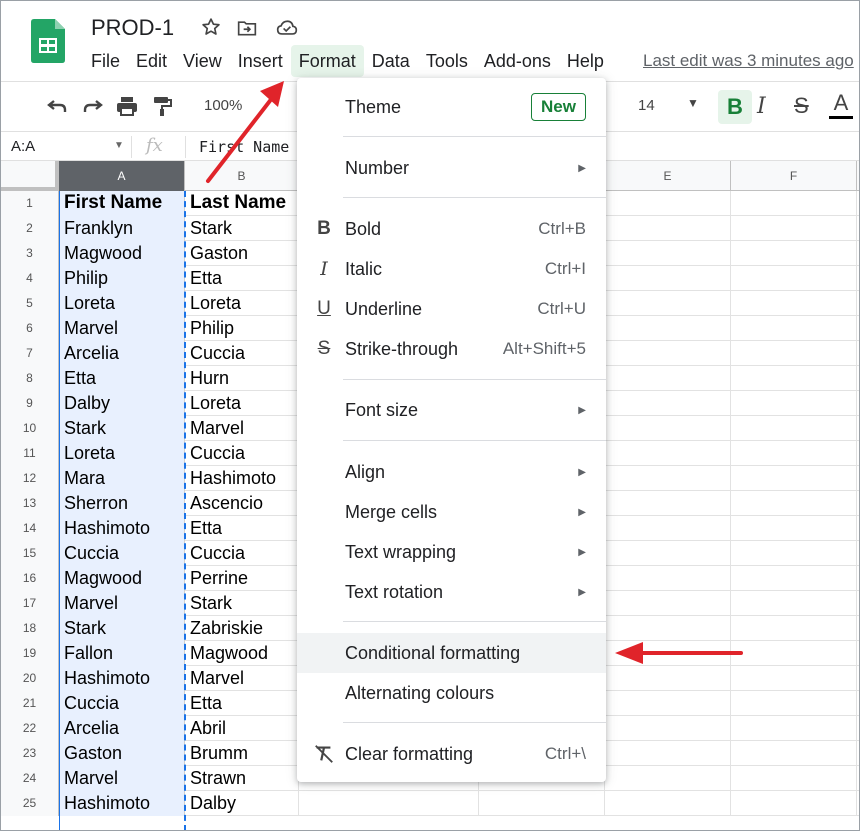 Image resolution: width=860 pixels, height=831 pixels. What do you see at coordinates (122, 403) in the screenshot?
I see `cell-a: Dalby` at bounding box center [122, 403].